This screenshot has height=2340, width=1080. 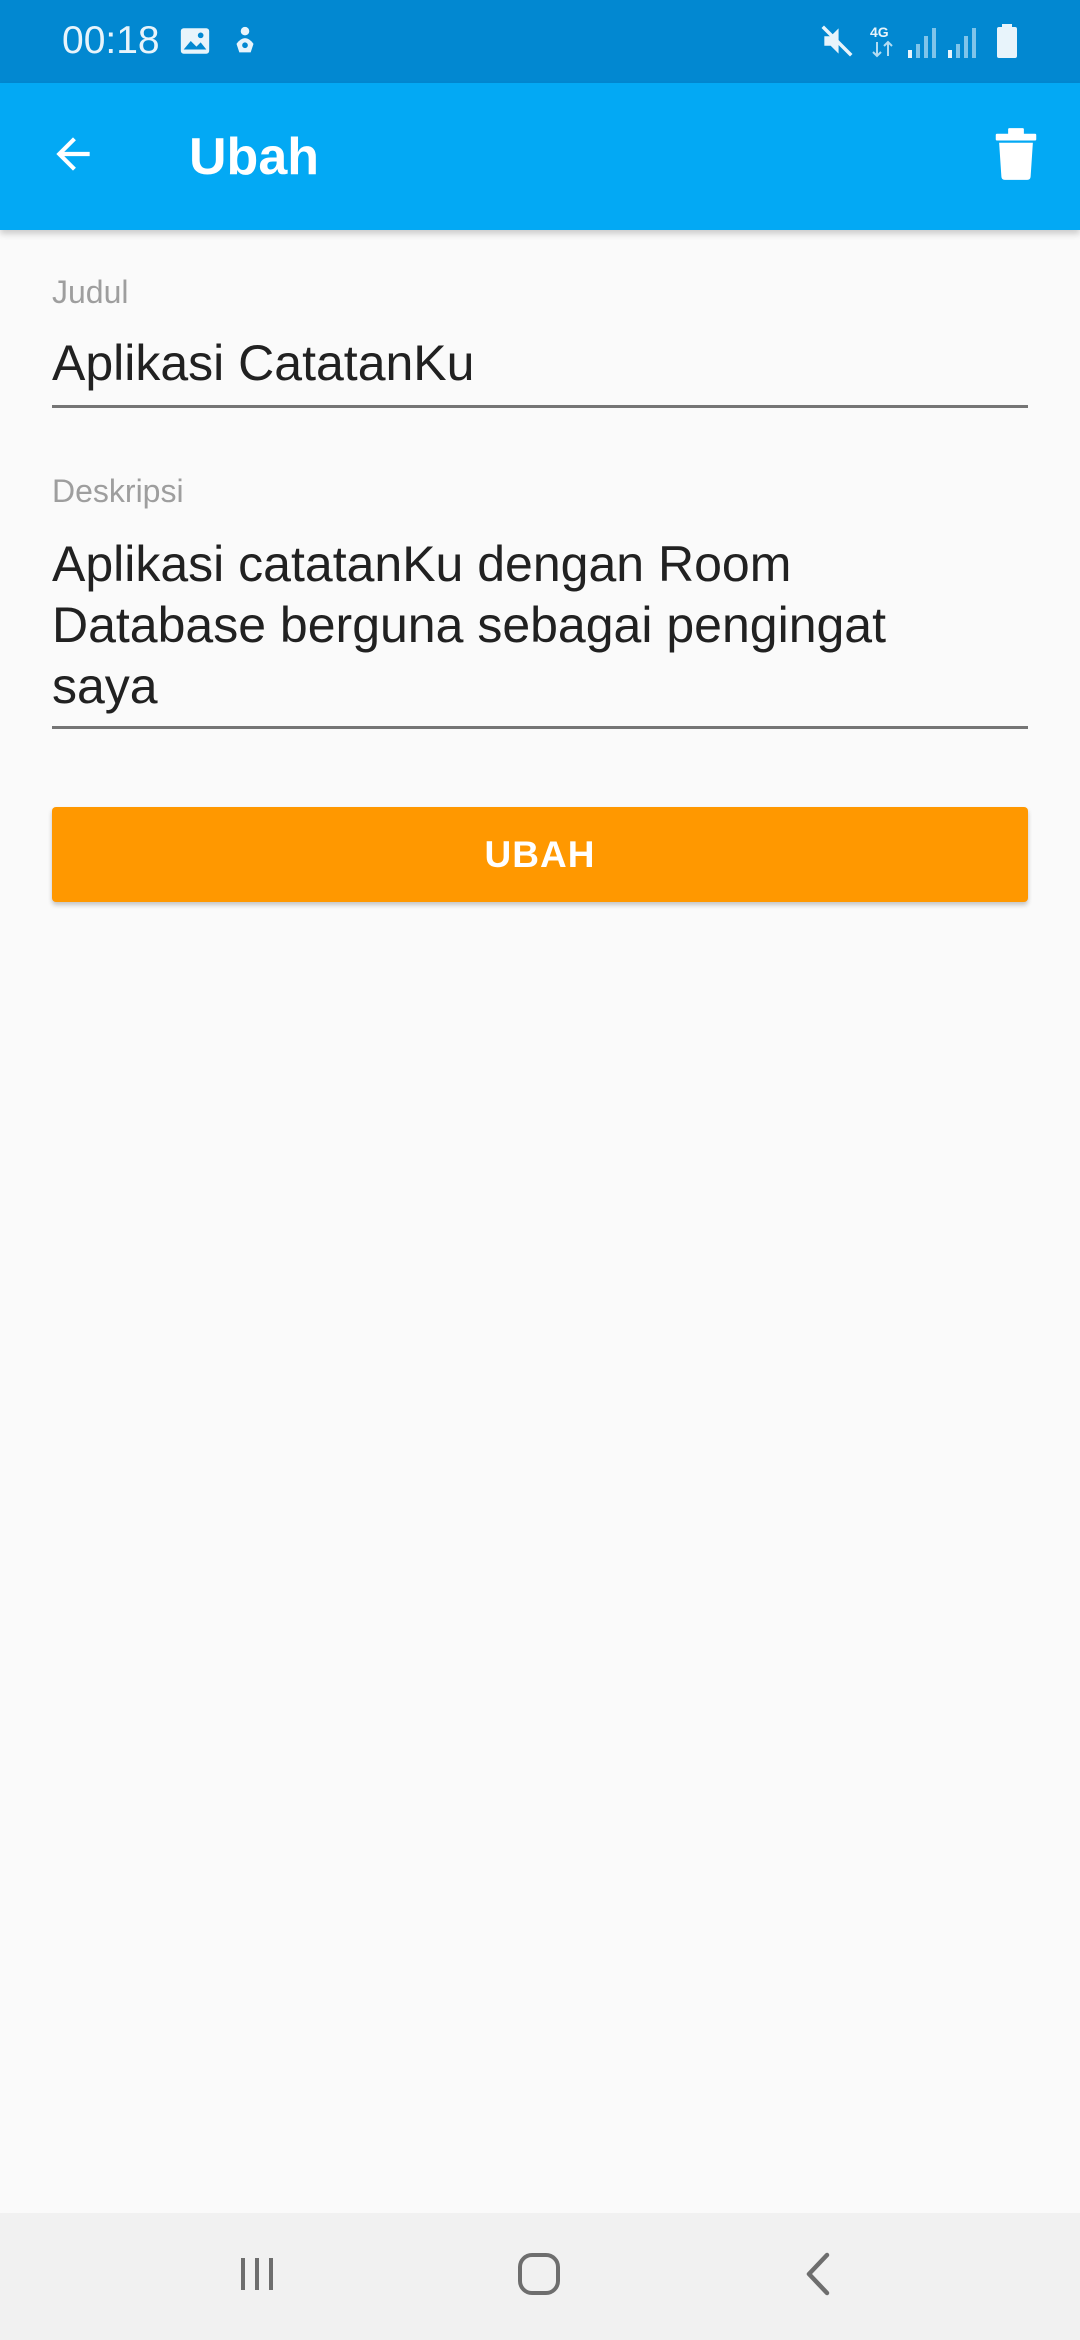 What do you see at coordinates (90, 292) in the screenshot?
I see `title-label: Judul` at bounding box center [90, 292].